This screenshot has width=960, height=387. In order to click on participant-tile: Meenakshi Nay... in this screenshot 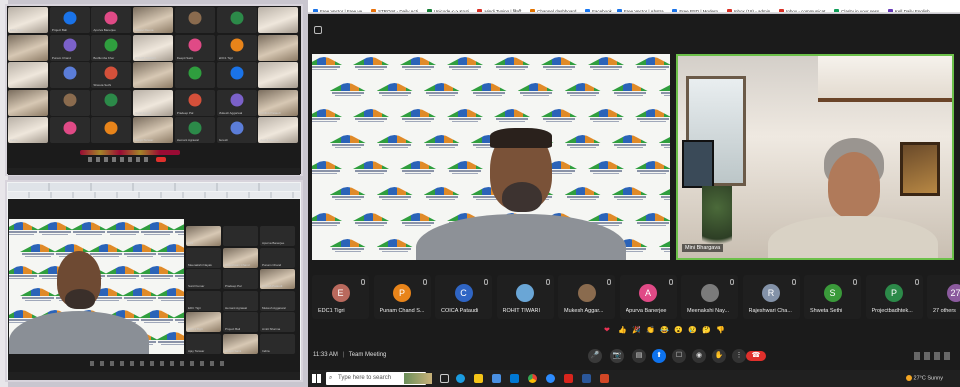, I will do `click(709, 297)`.